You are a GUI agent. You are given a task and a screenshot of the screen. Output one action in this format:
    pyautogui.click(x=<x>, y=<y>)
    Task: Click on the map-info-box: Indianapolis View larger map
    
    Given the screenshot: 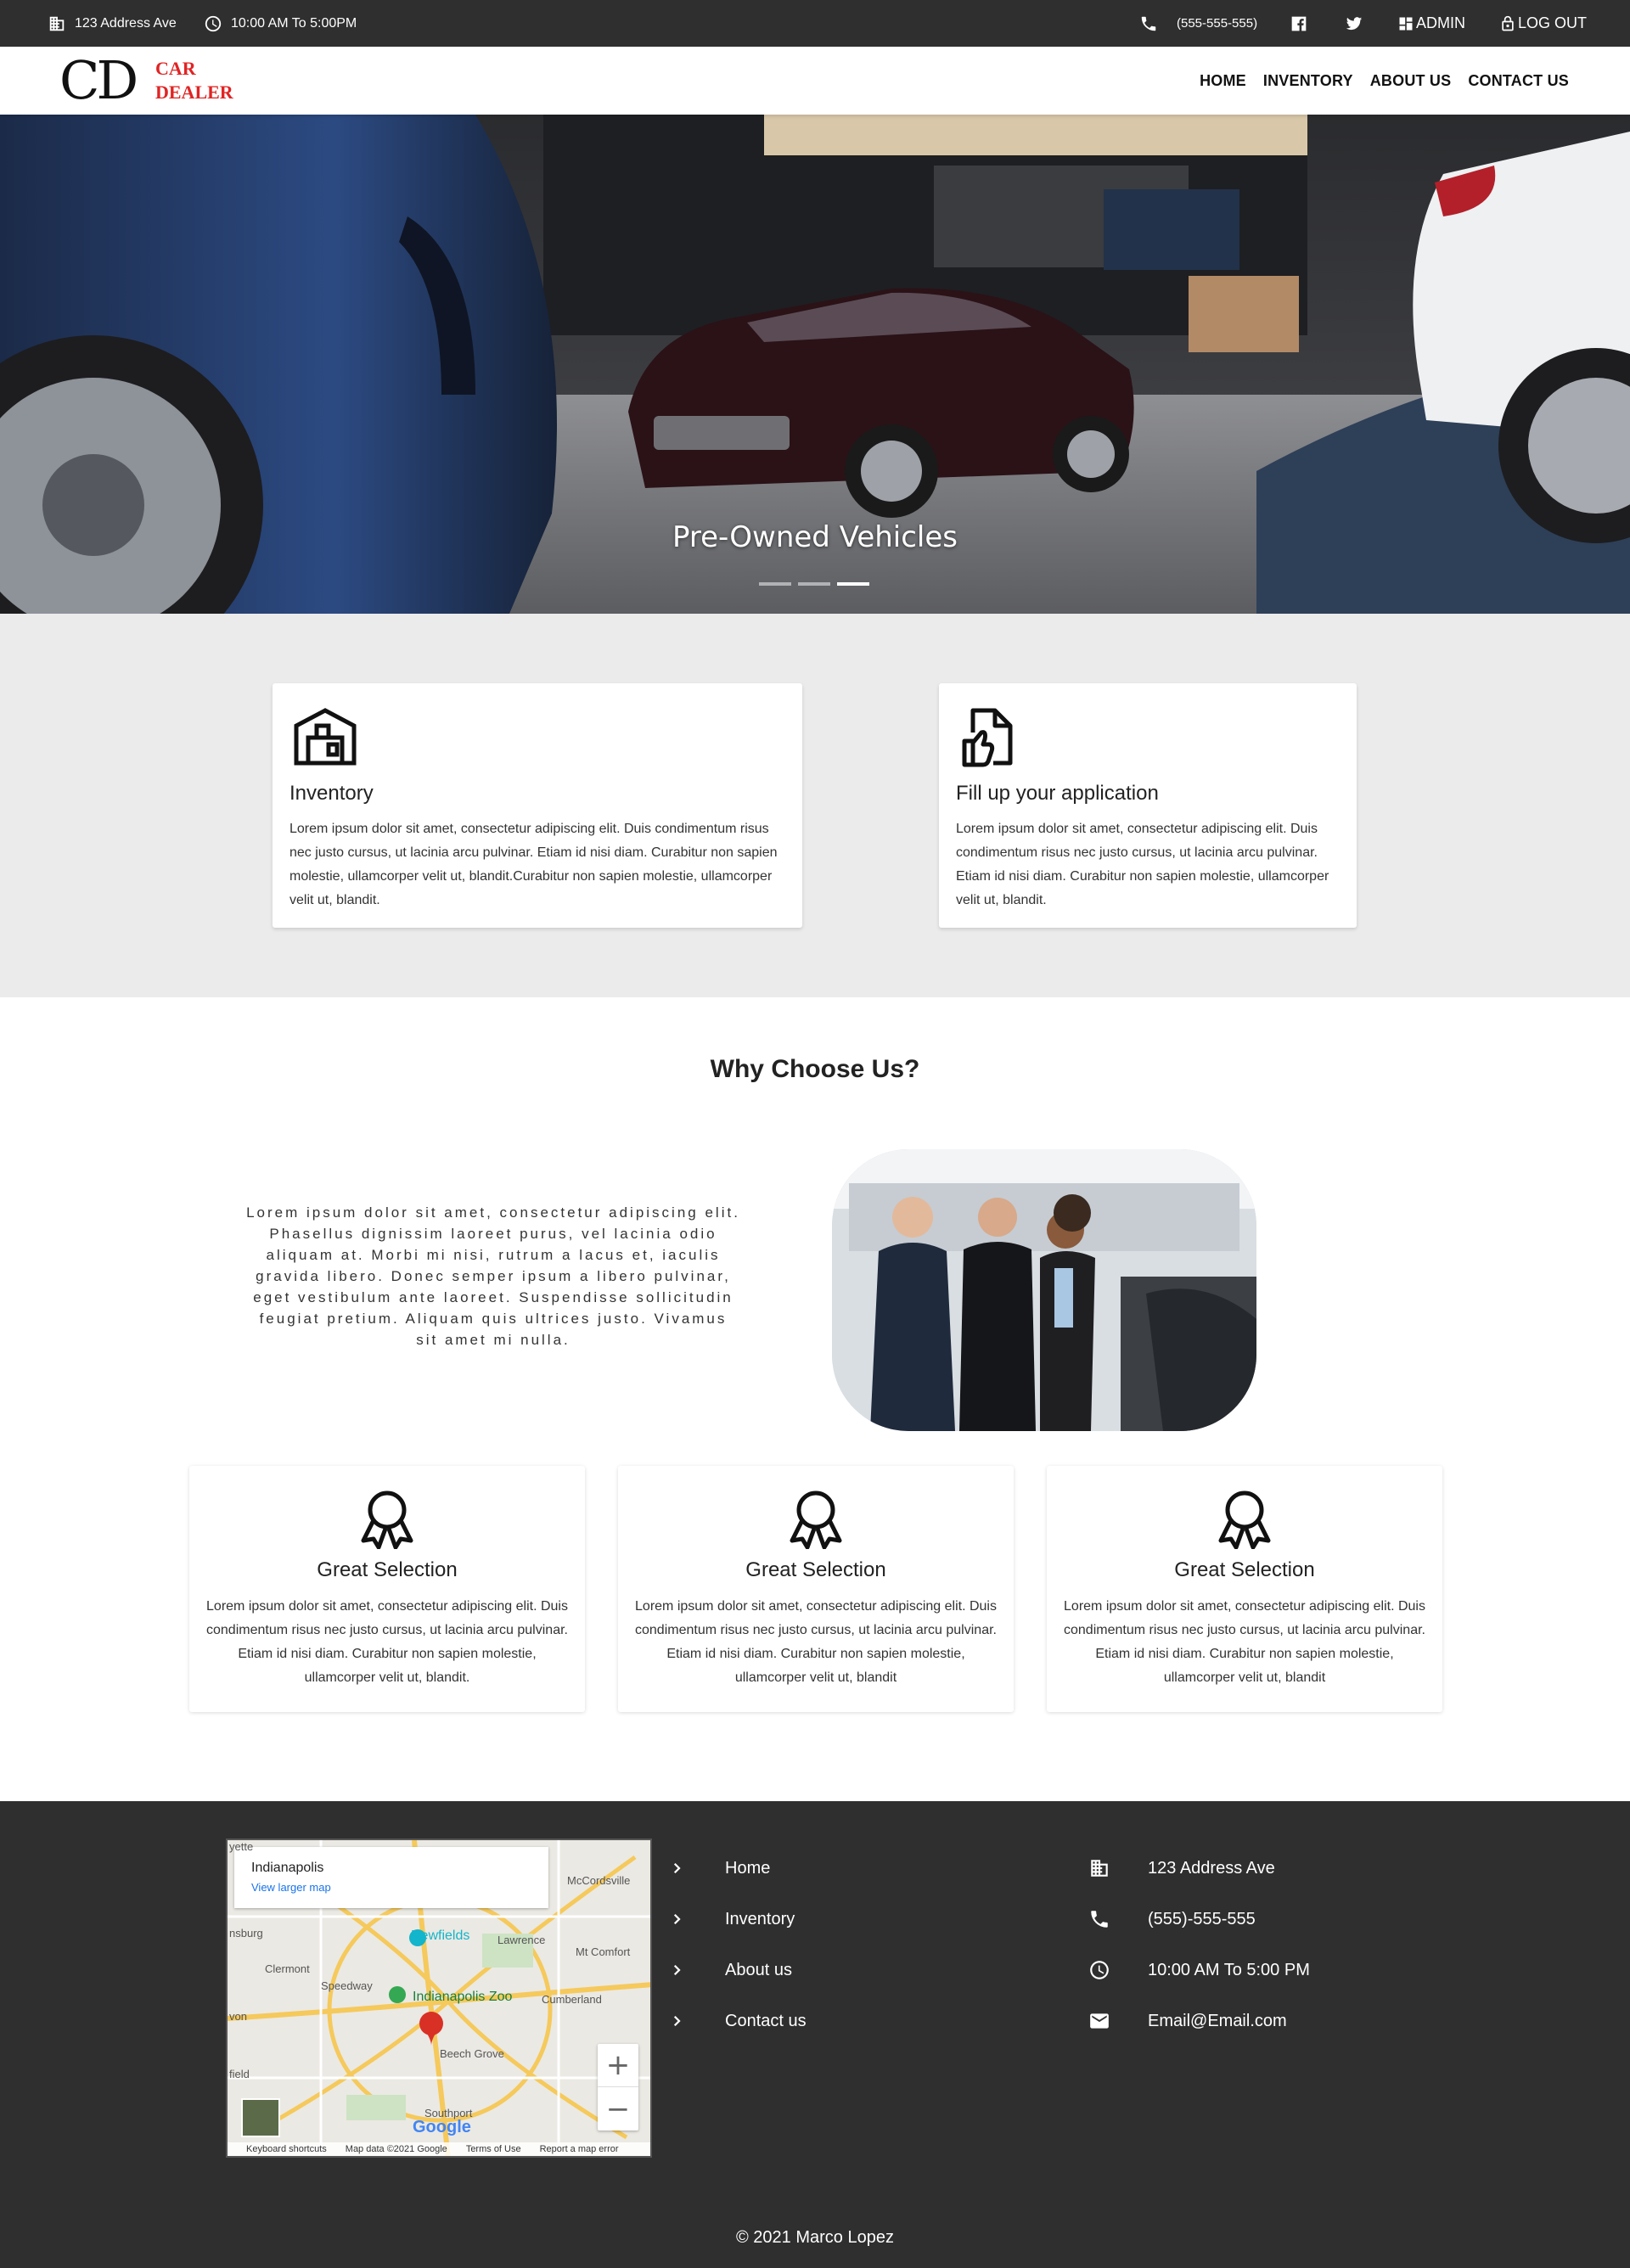 What is the action you would take?
    pyautogui.click(x=391, y=1877)
    